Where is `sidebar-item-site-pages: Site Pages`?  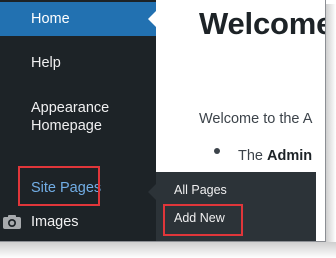 sidebar-item-site-pages: Site Pages is located at coordinates (78, 188).